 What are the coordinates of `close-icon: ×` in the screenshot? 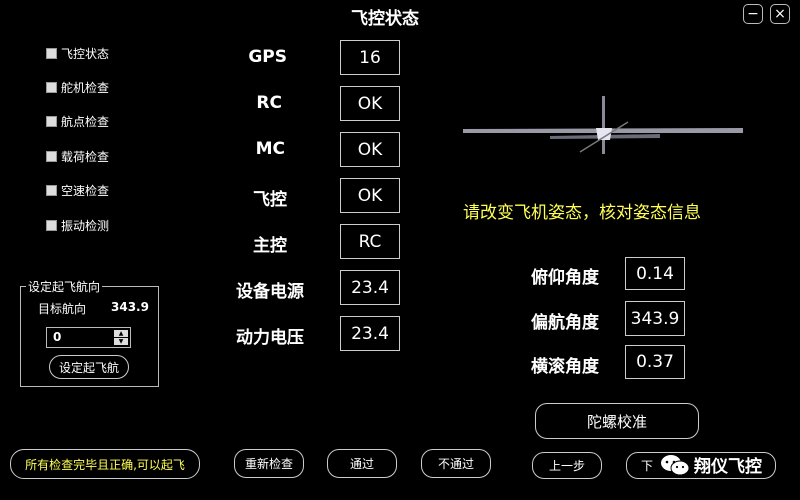 It's located at (780, 14).